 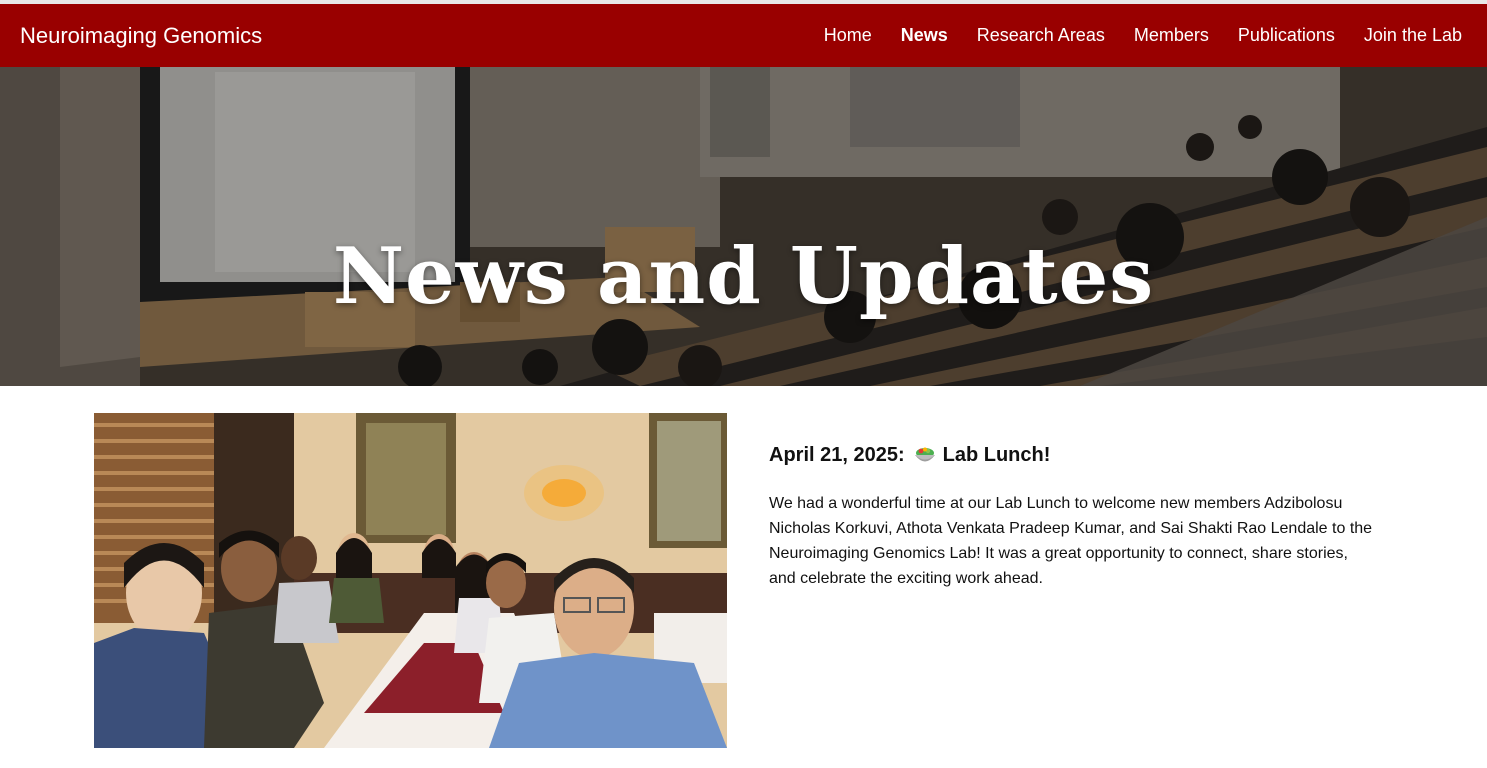 I want to click on post-date: April 21, 2025:, so click(x=837, y=455).